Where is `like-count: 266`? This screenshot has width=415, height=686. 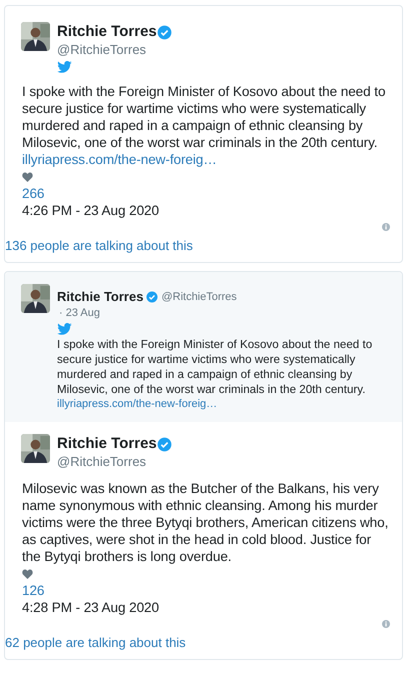 like-count: 266 is located at coordinates (206, 193).